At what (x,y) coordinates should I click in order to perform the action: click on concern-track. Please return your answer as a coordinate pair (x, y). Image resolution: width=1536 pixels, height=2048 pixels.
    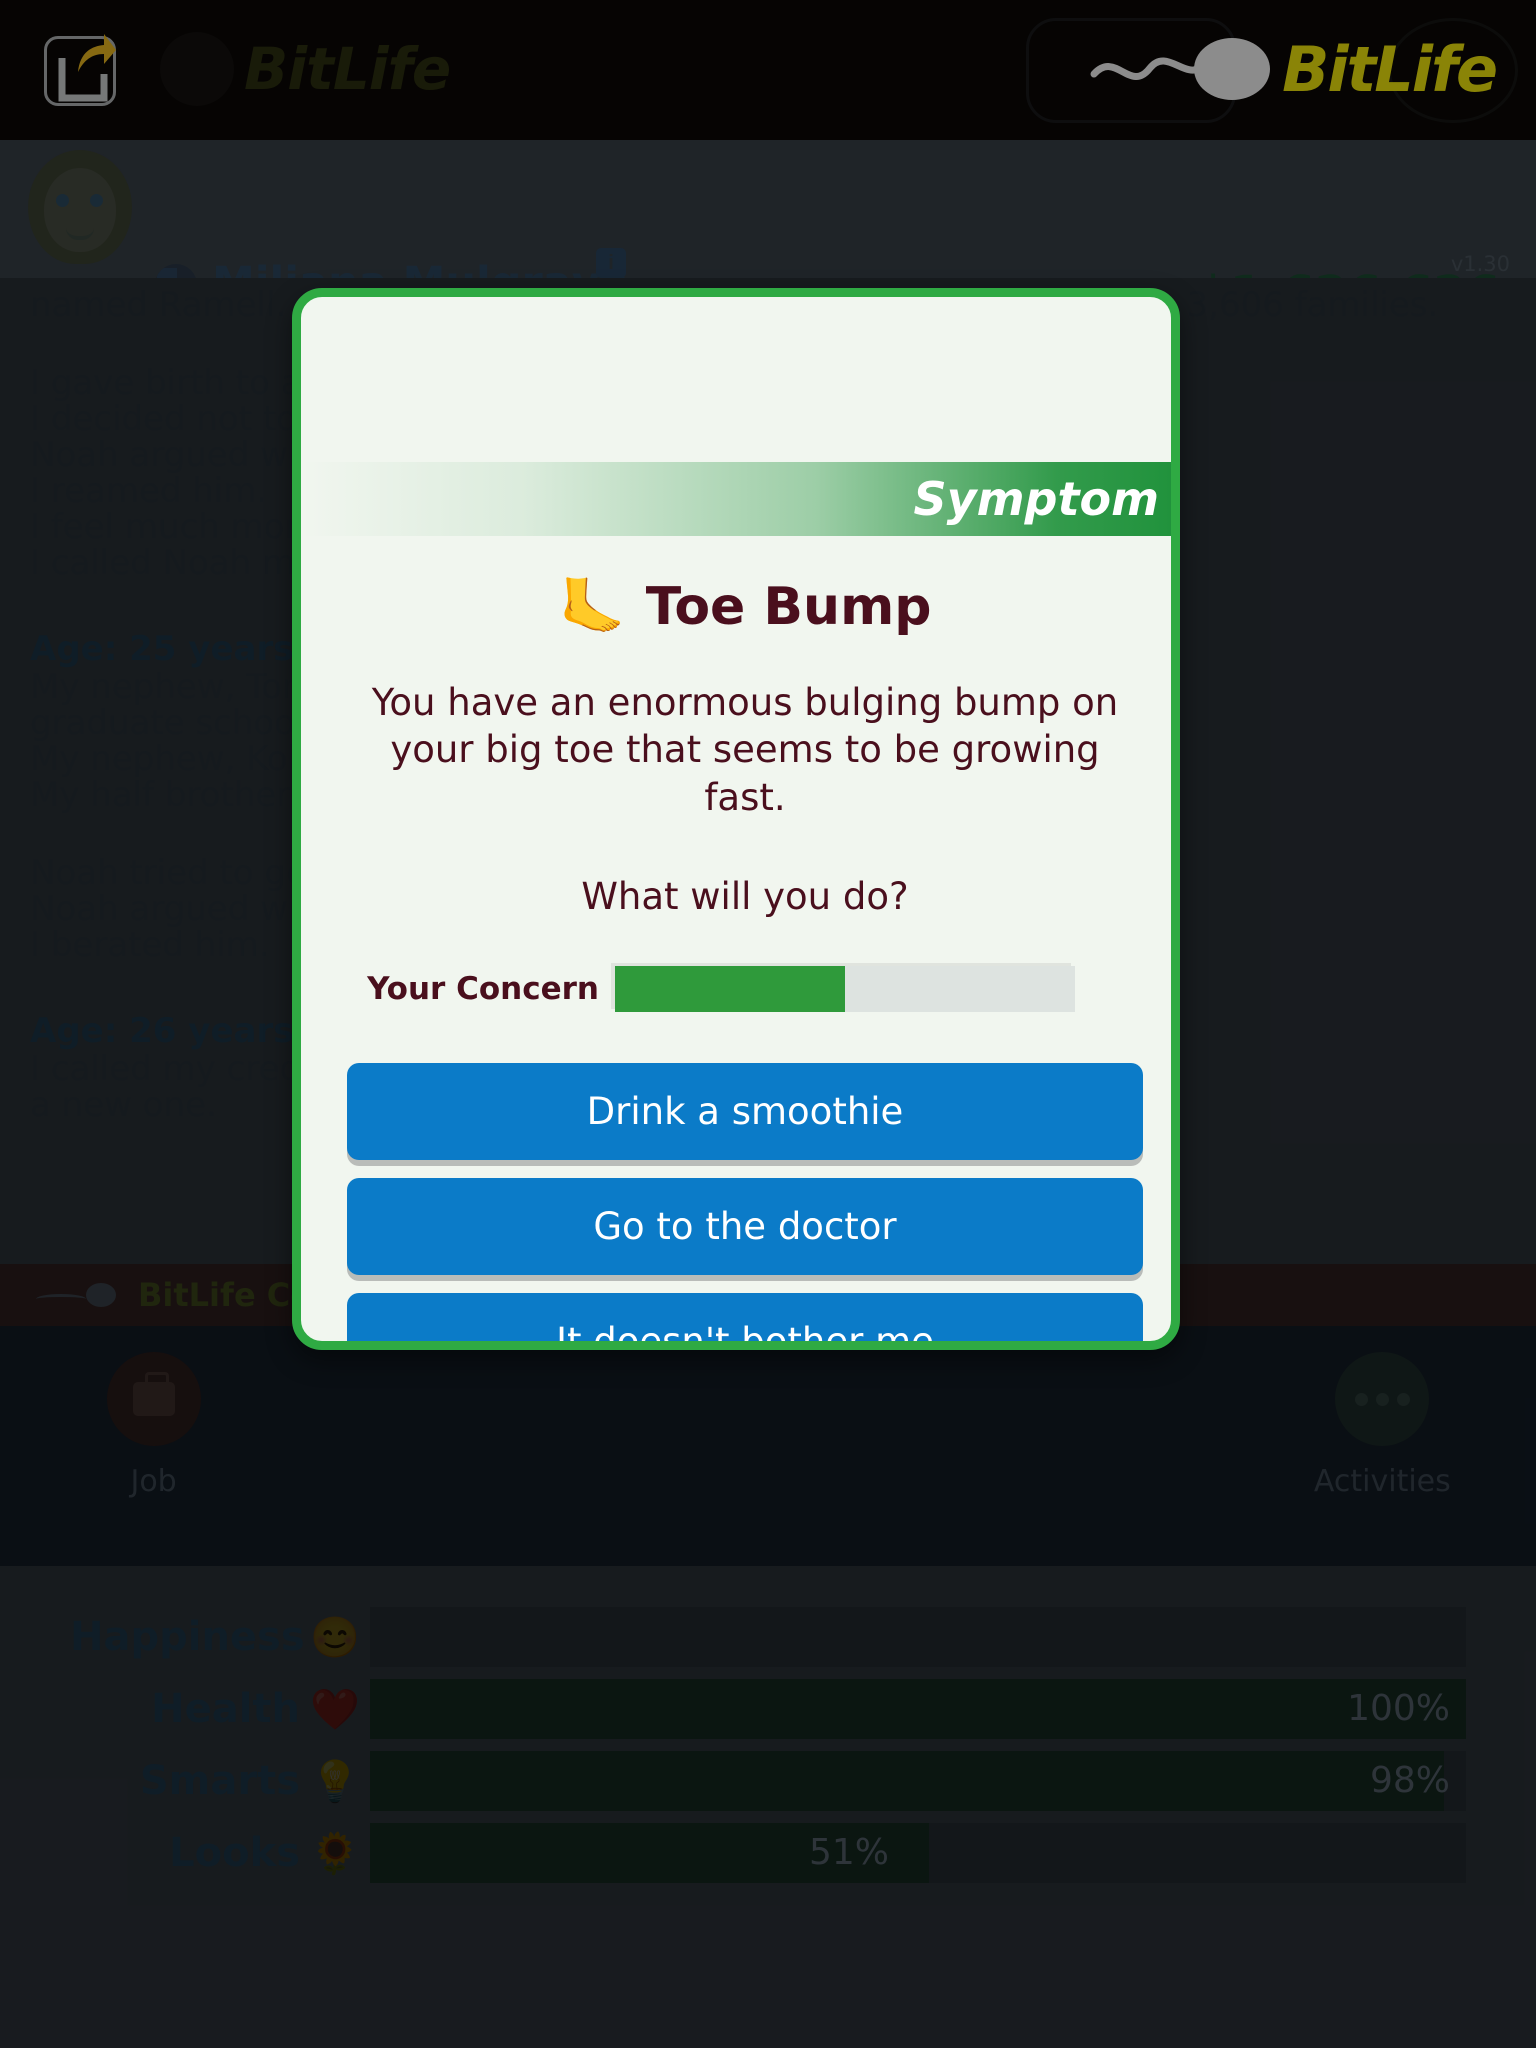
    Looking at the image, I should click on (845, 989).